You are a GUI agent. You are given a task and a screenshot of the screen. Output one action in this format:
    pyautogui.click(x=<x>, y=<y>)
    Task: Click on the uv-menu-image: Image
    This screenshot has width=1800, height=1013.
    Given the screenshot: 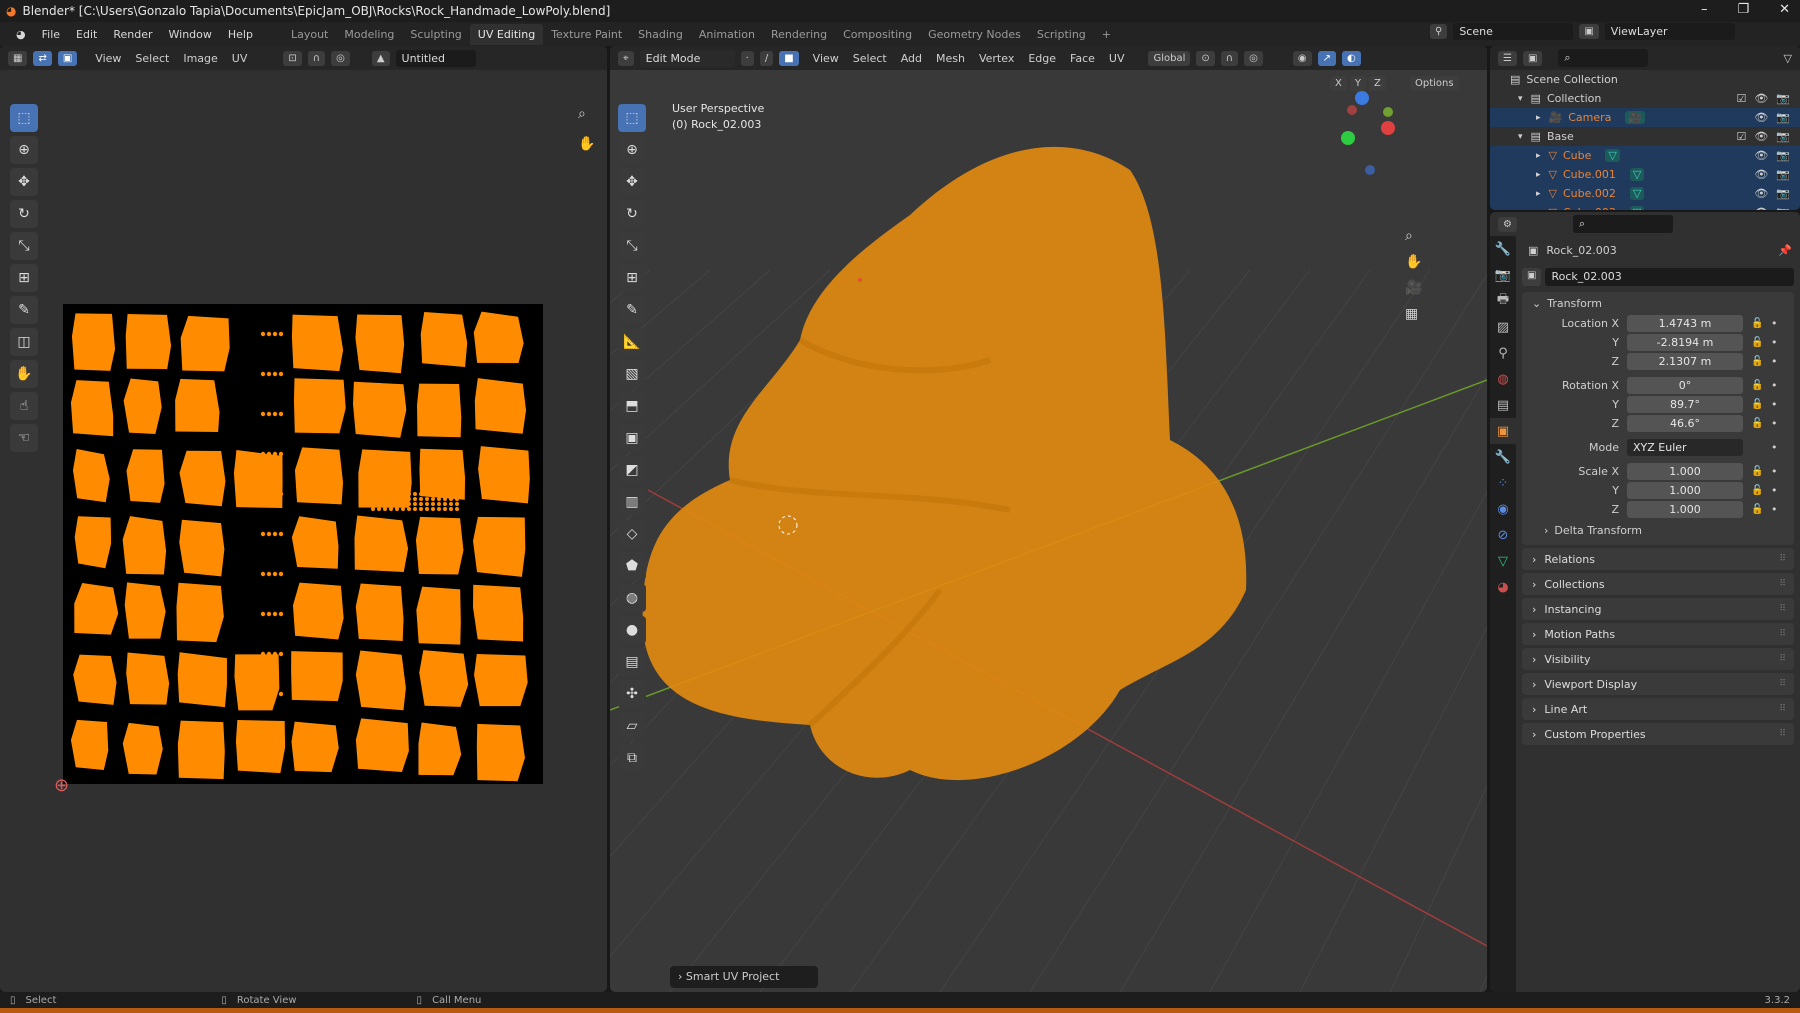 What is the action you would take?
    pyautogui.click(x=200, y=58)
    